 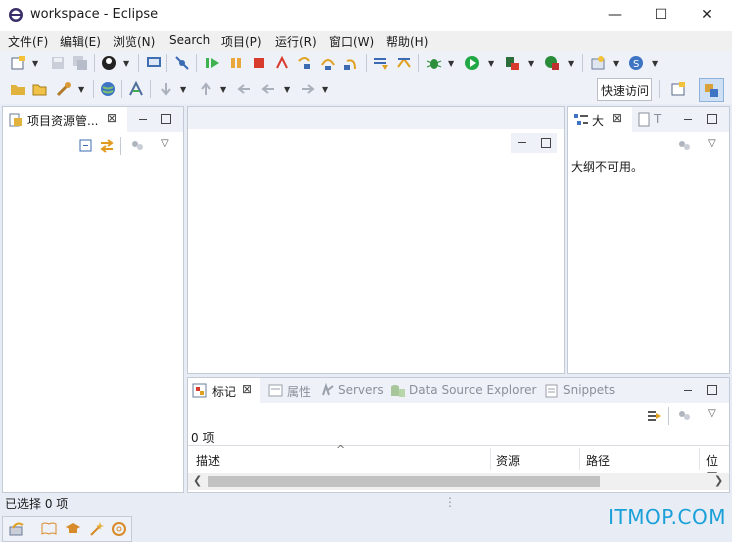 I want to click on forward-icon, so click(x=308, y=89).